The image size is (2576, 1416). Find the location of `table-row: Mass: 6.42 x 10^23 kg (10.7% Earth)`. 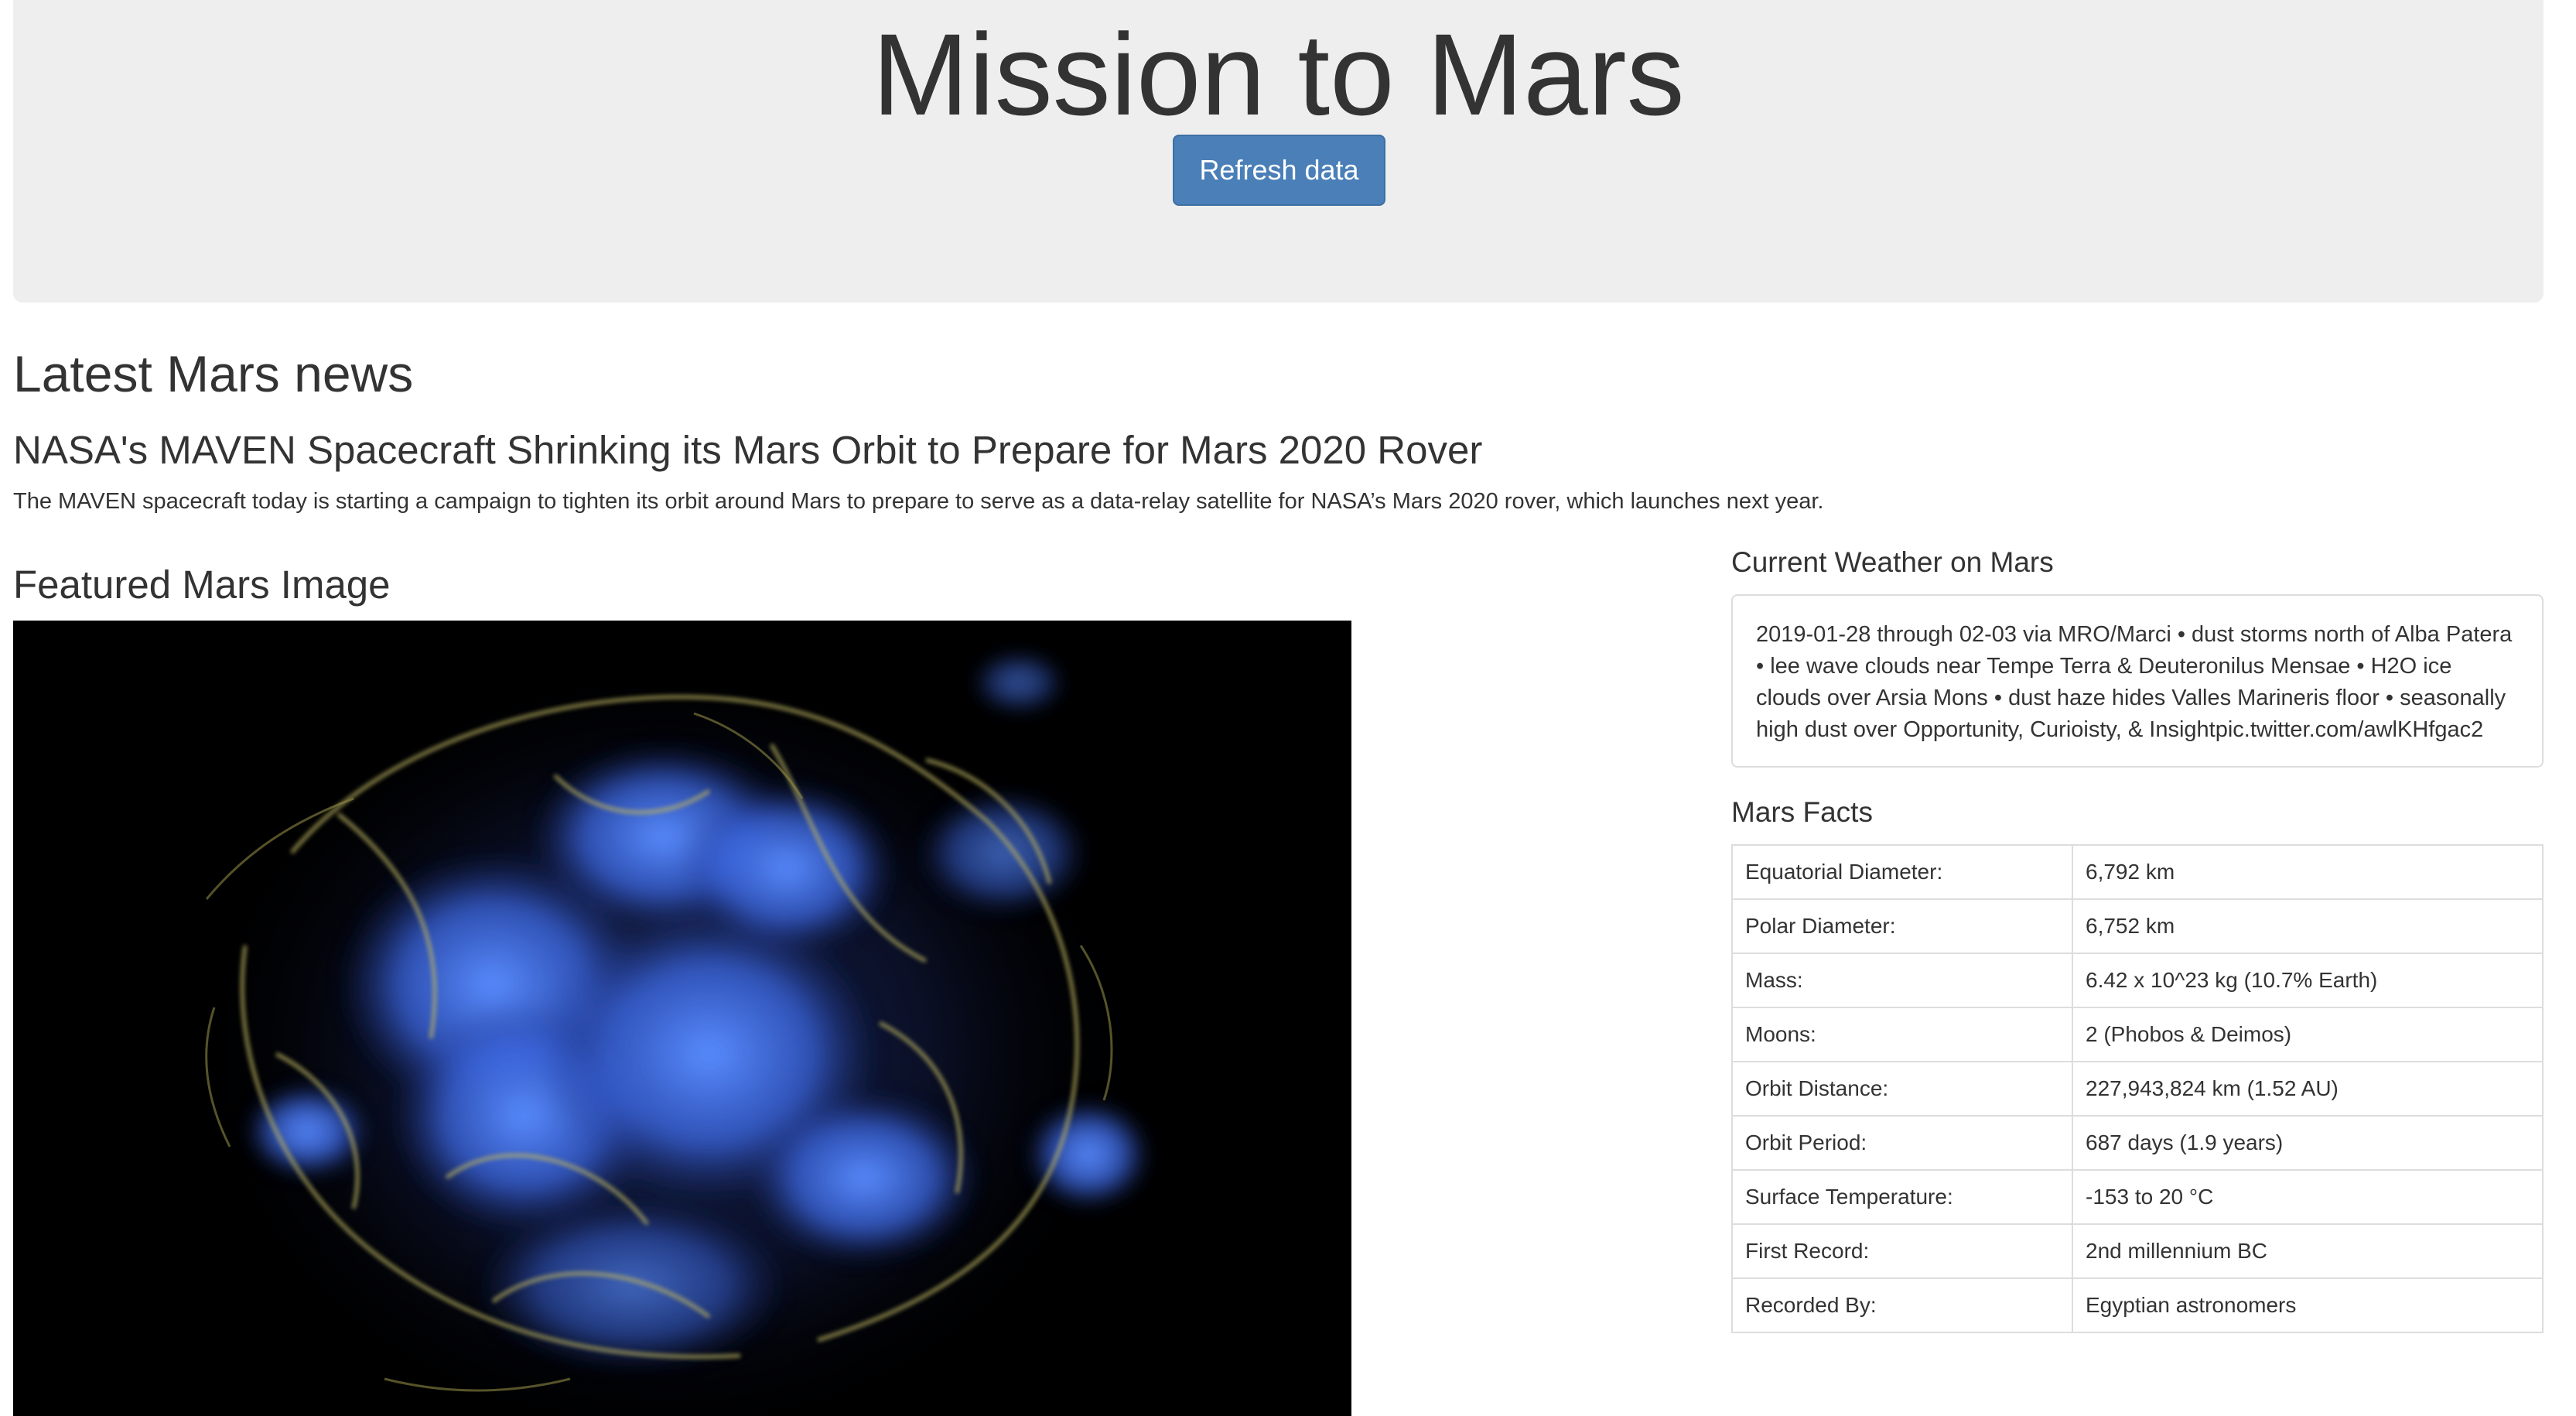

table-row: Mass: 6.42 x 10^23 kg (10.7% Earth) is located at coordinates (2137, 981).